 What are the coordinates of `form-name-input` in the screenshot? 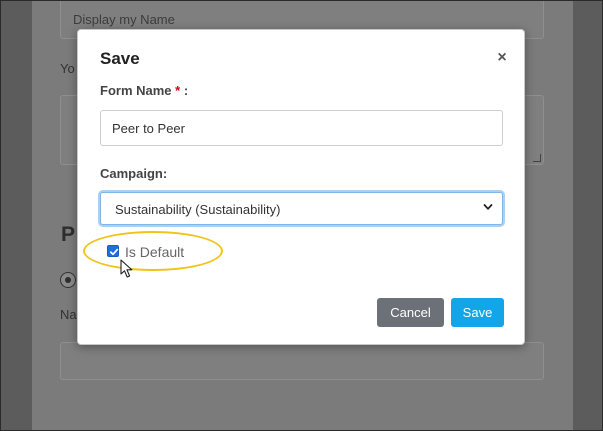 It's located at (301, 128).